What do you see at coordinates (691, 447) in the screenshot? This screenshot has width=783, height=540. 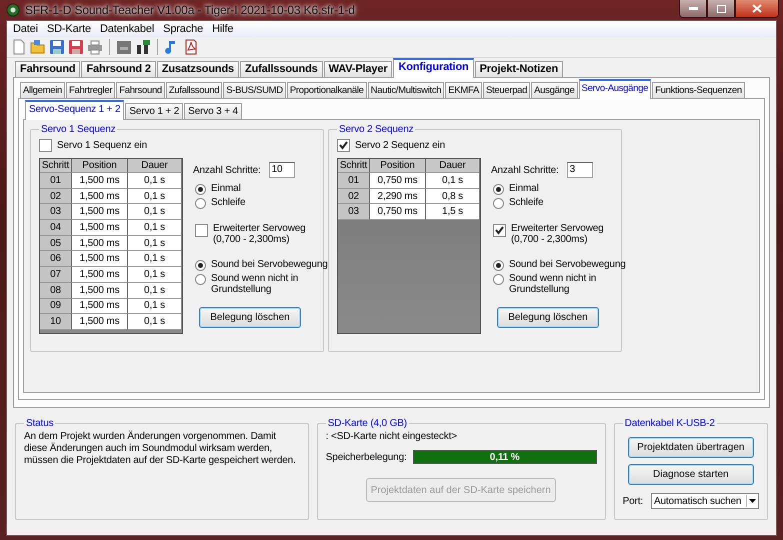 I see `action-button: Projektdaten übertragen` at bounding box center [691, 447].